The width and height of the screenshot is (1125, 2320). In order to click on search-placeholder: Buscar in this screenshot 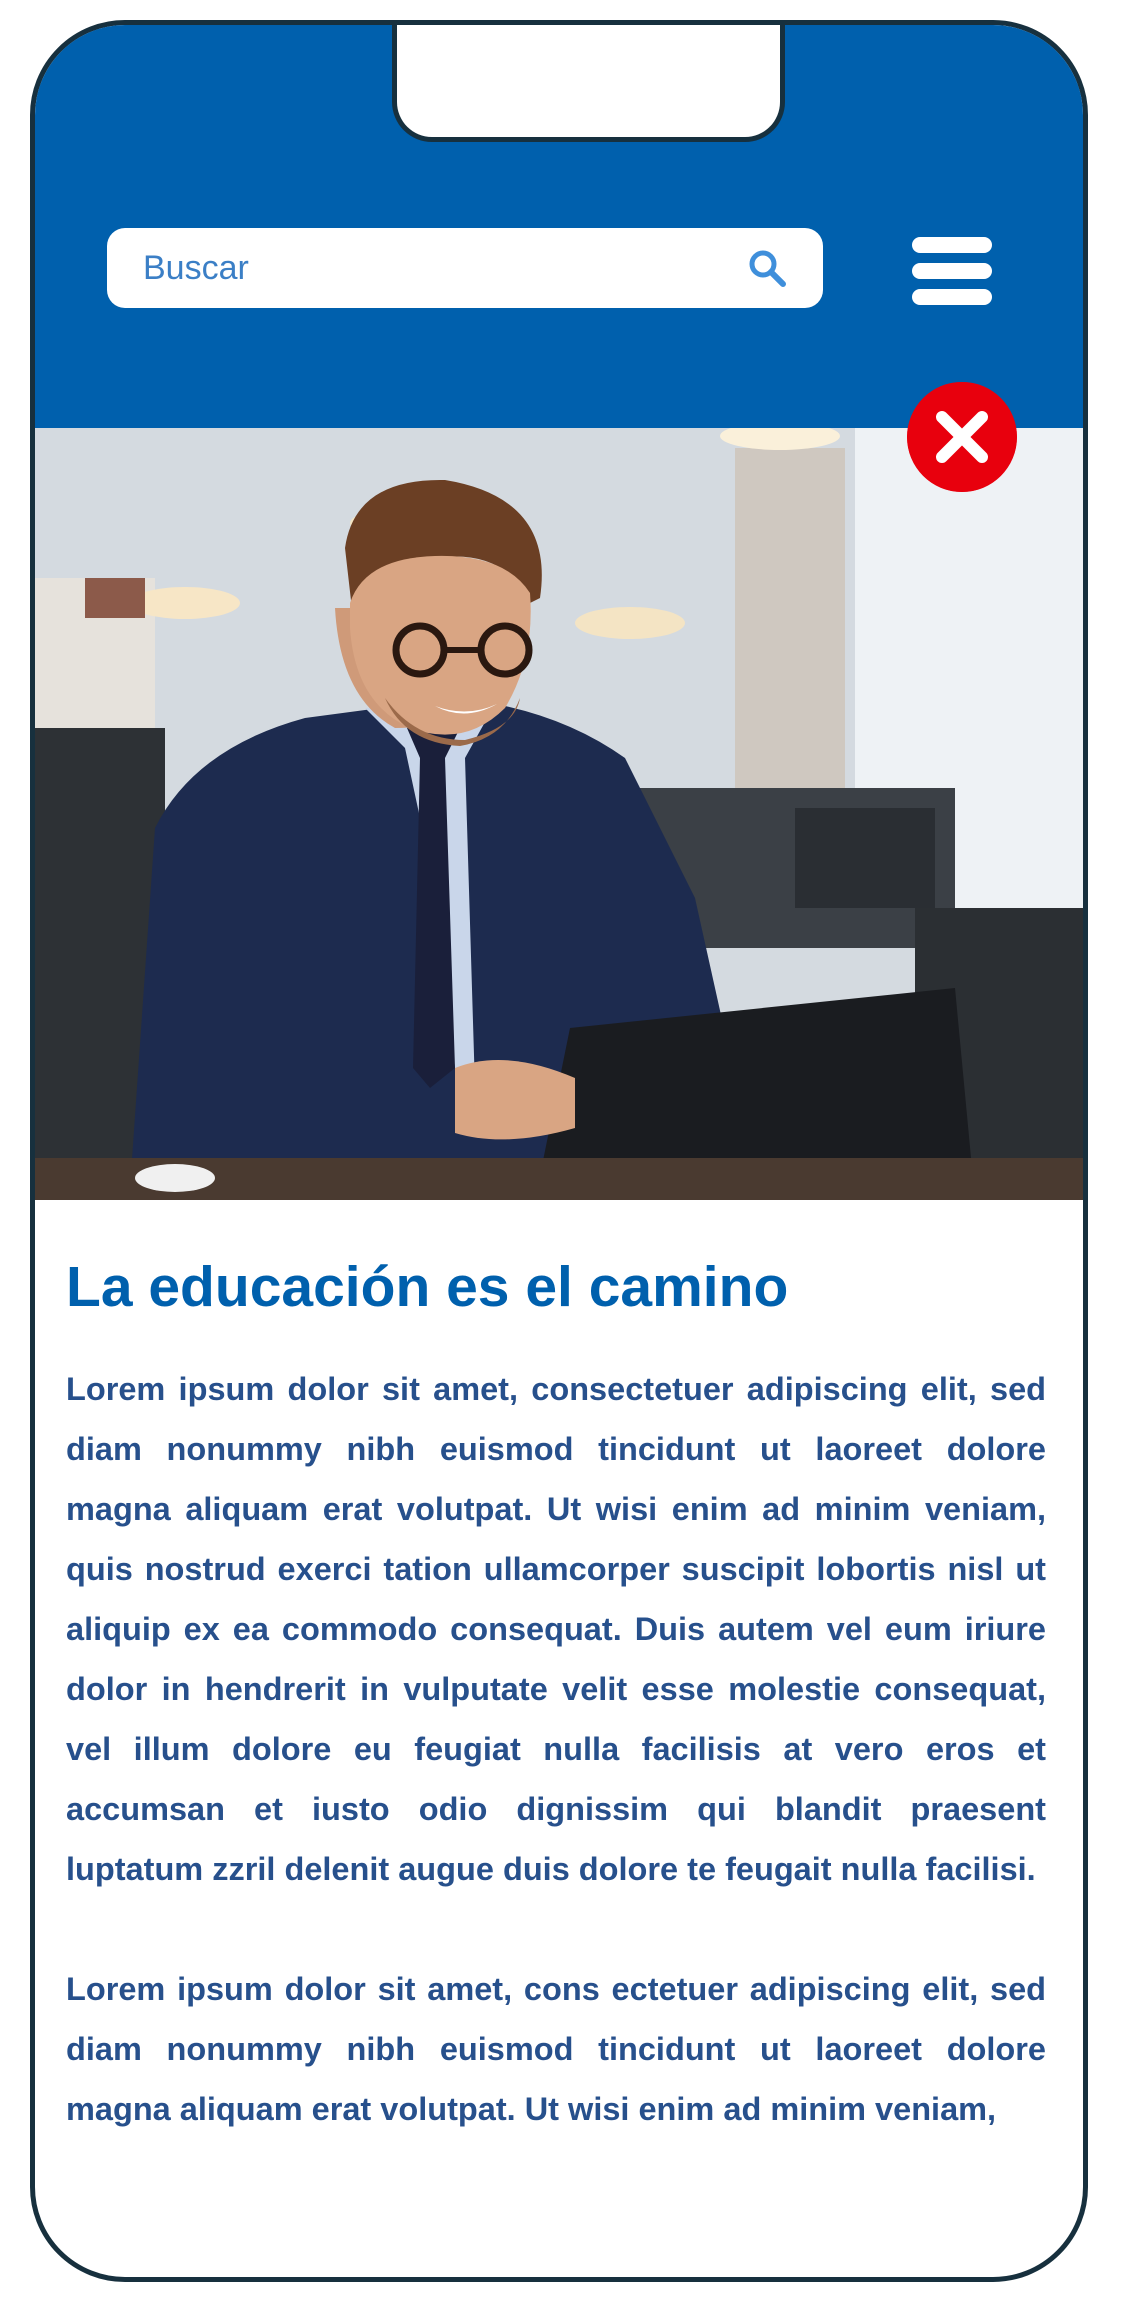, I will do `click(196, 268)`.